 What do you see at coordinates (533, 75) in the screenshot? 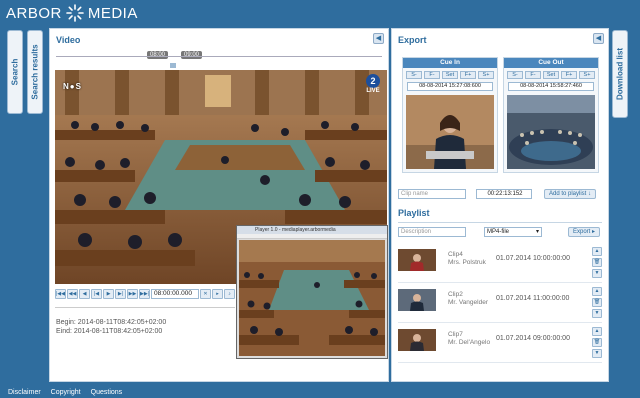
I see `cue-out-frame-back: F-` at bounding box center [533, 75].